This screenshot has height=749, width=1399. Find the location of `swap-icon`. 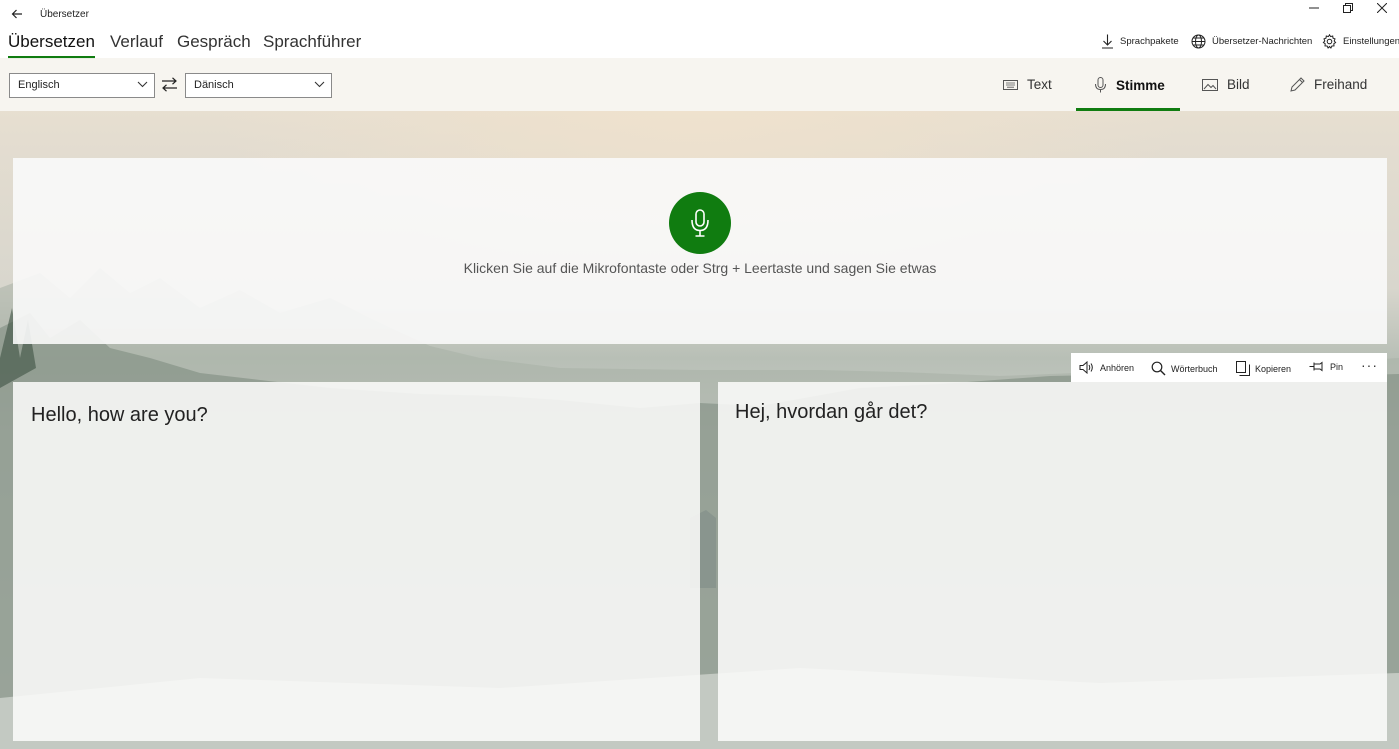

swap-icon is located at coordinates (169, 84).